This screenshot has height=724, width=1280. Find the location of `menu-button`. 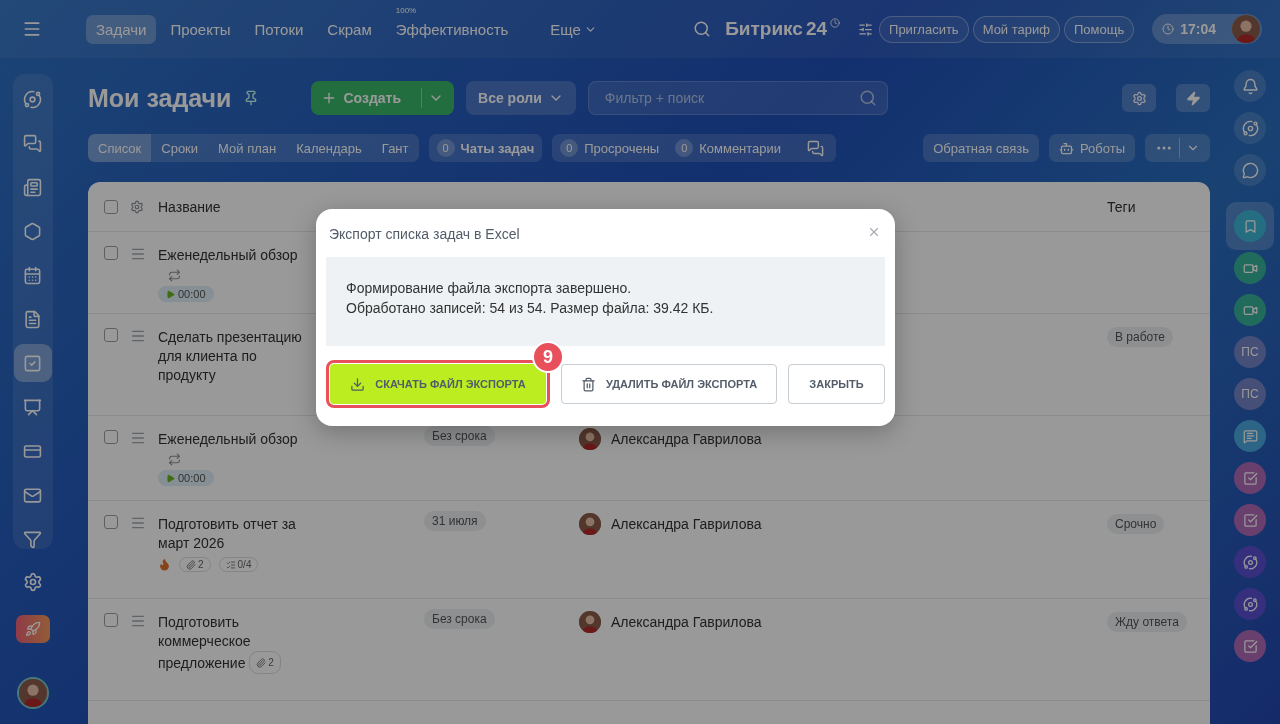

menu-button is located at coordinates (32, 29).